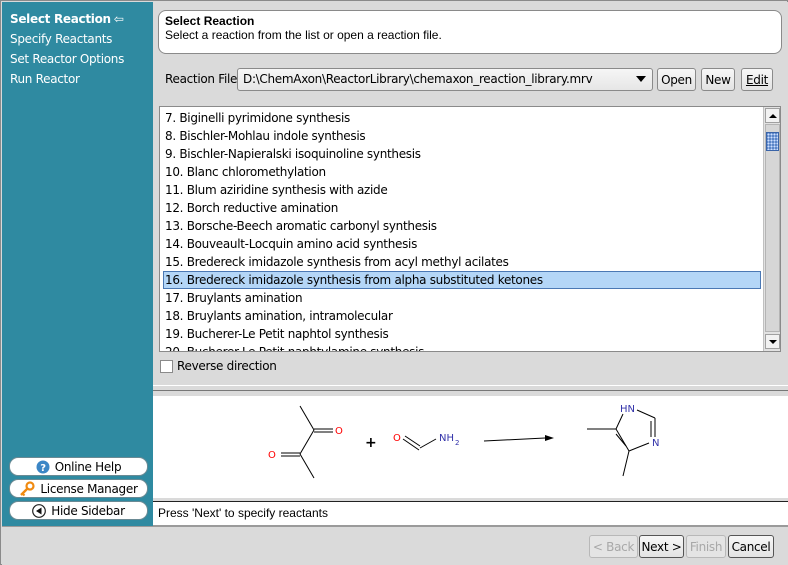  I want to click on online-help-button: ? Online Help, so click(78, 466).